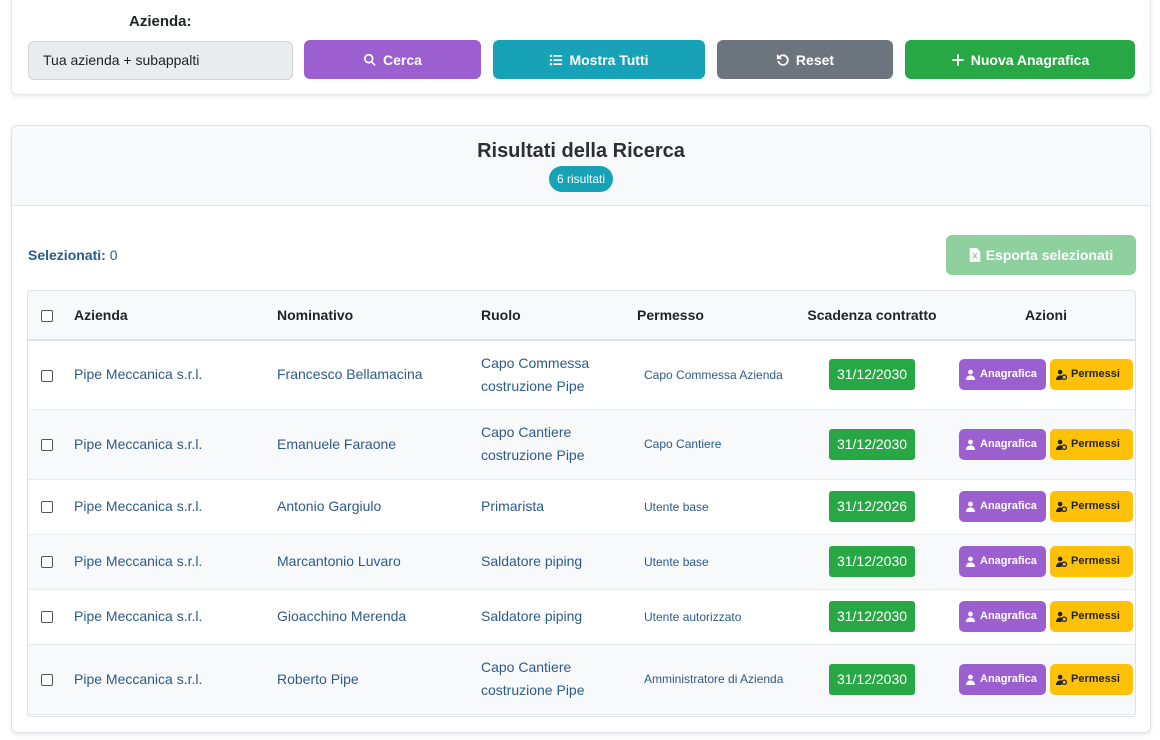 The height and width of the screenshot is (740, 1160). Describe the element at coordinates (559, 315) in the screenshot. I see `column-header-ruolo: Ruolo` at that location.